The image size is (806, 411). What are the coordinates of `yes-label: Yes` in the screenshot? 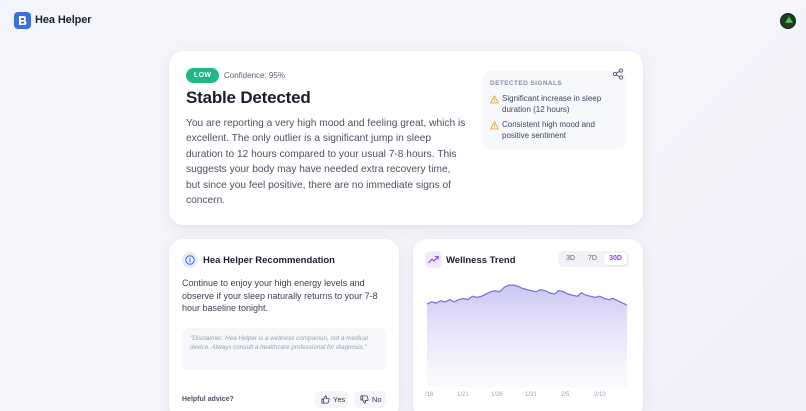 It's located at (339, 399).